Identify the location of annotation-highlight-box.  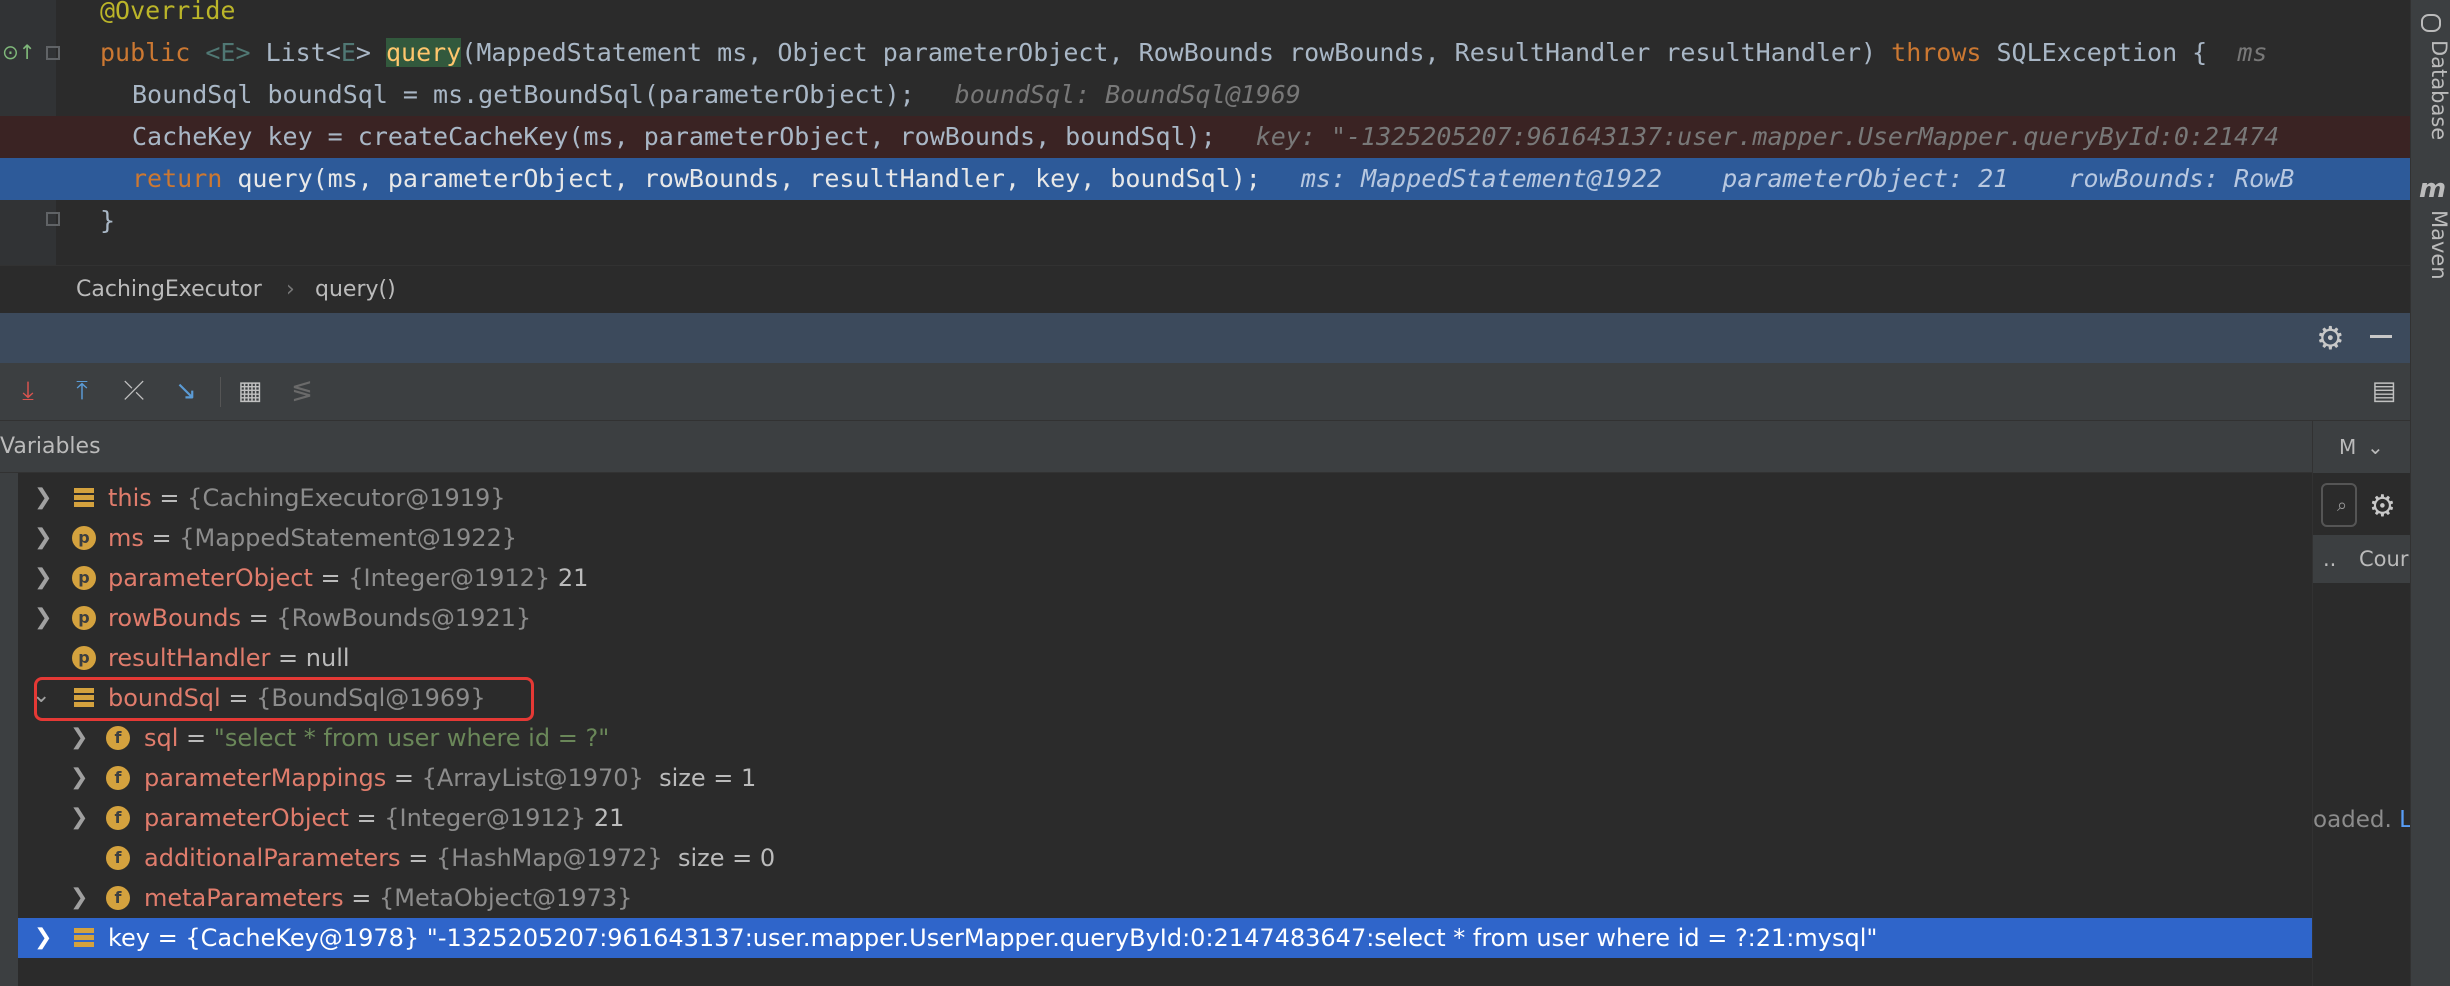
(284, 699).